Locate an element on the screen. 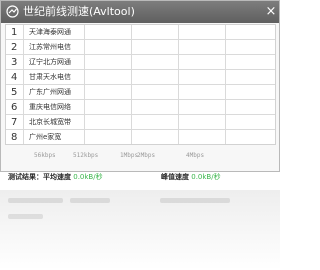 The height and width of the screenshot is (270, 320). speed-scale-label: 1Mbps is located at coordinates (129, 155).